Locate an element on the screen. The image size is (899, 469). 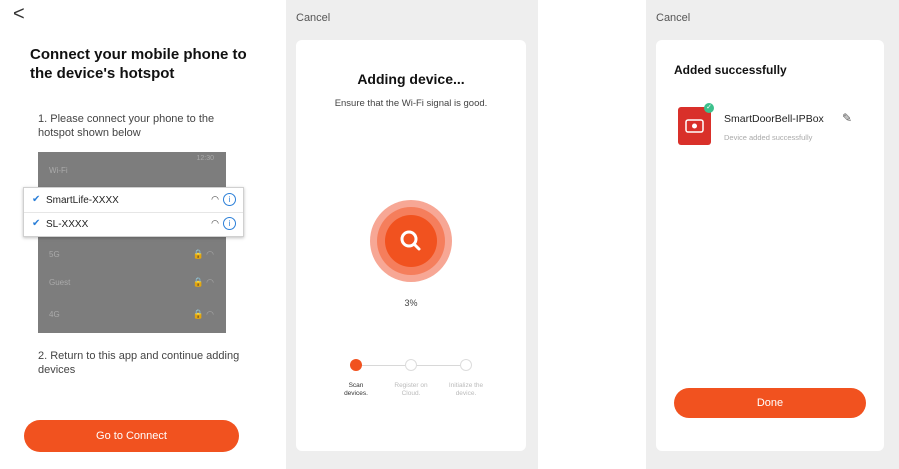
step-scan-icon is located at coordinates (356, 365).